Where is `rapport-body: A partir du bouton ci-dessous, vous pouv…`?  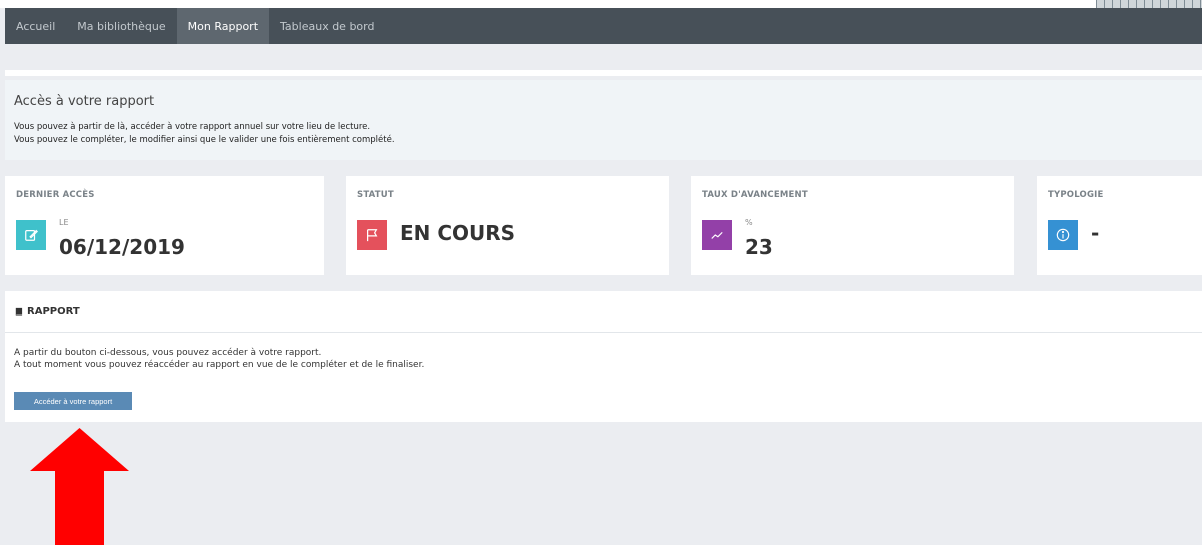
rapport-body: A partir du bouton ci-dessous, vous pouv… is located at coordinates (603, 359).